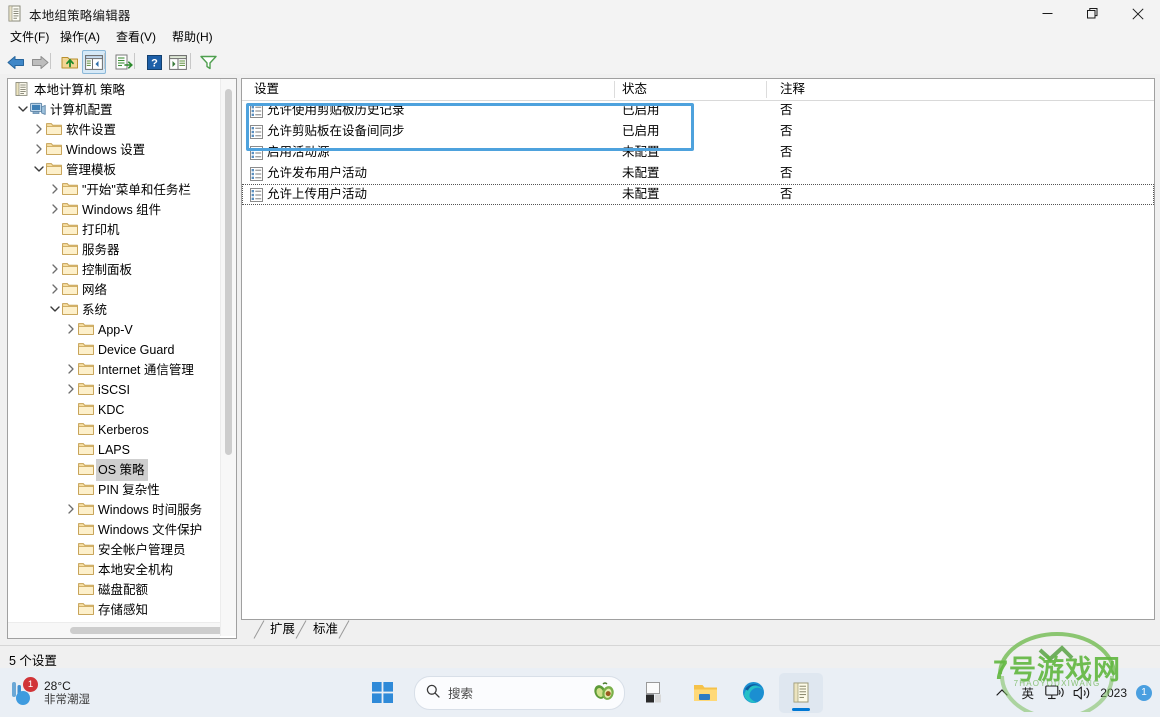  Describe the element at coordinates (1137, 13) in the screenshot. I see `close-button` at that location.